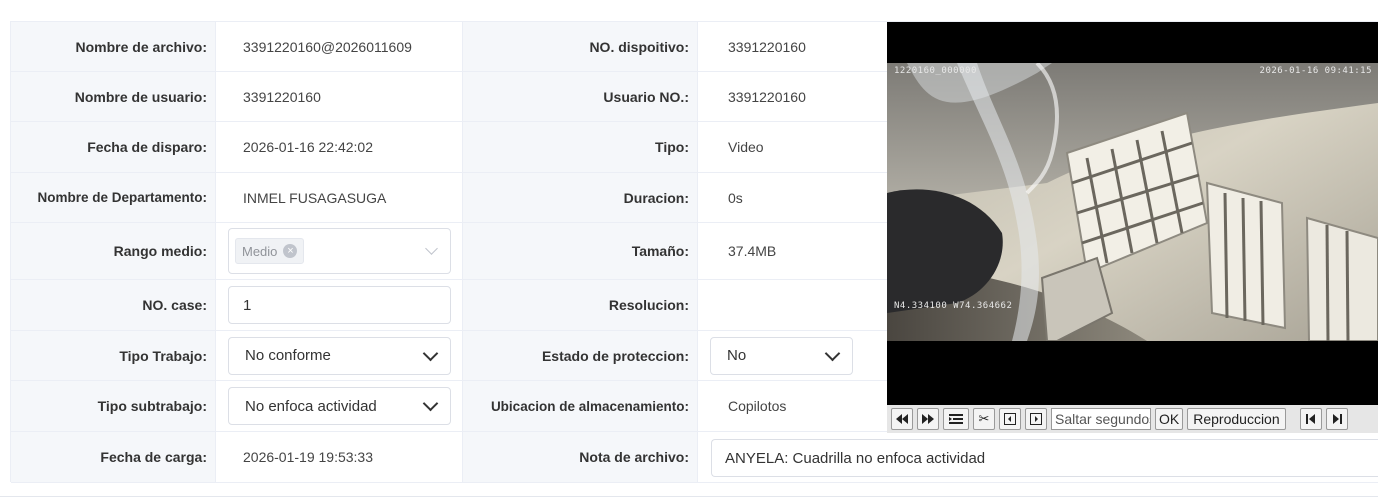  What do you see at coordinates (113, 147) in the screenshot?
I see `trigger-date-label: Fecha de disparo:` at bounding box center [113, 147].